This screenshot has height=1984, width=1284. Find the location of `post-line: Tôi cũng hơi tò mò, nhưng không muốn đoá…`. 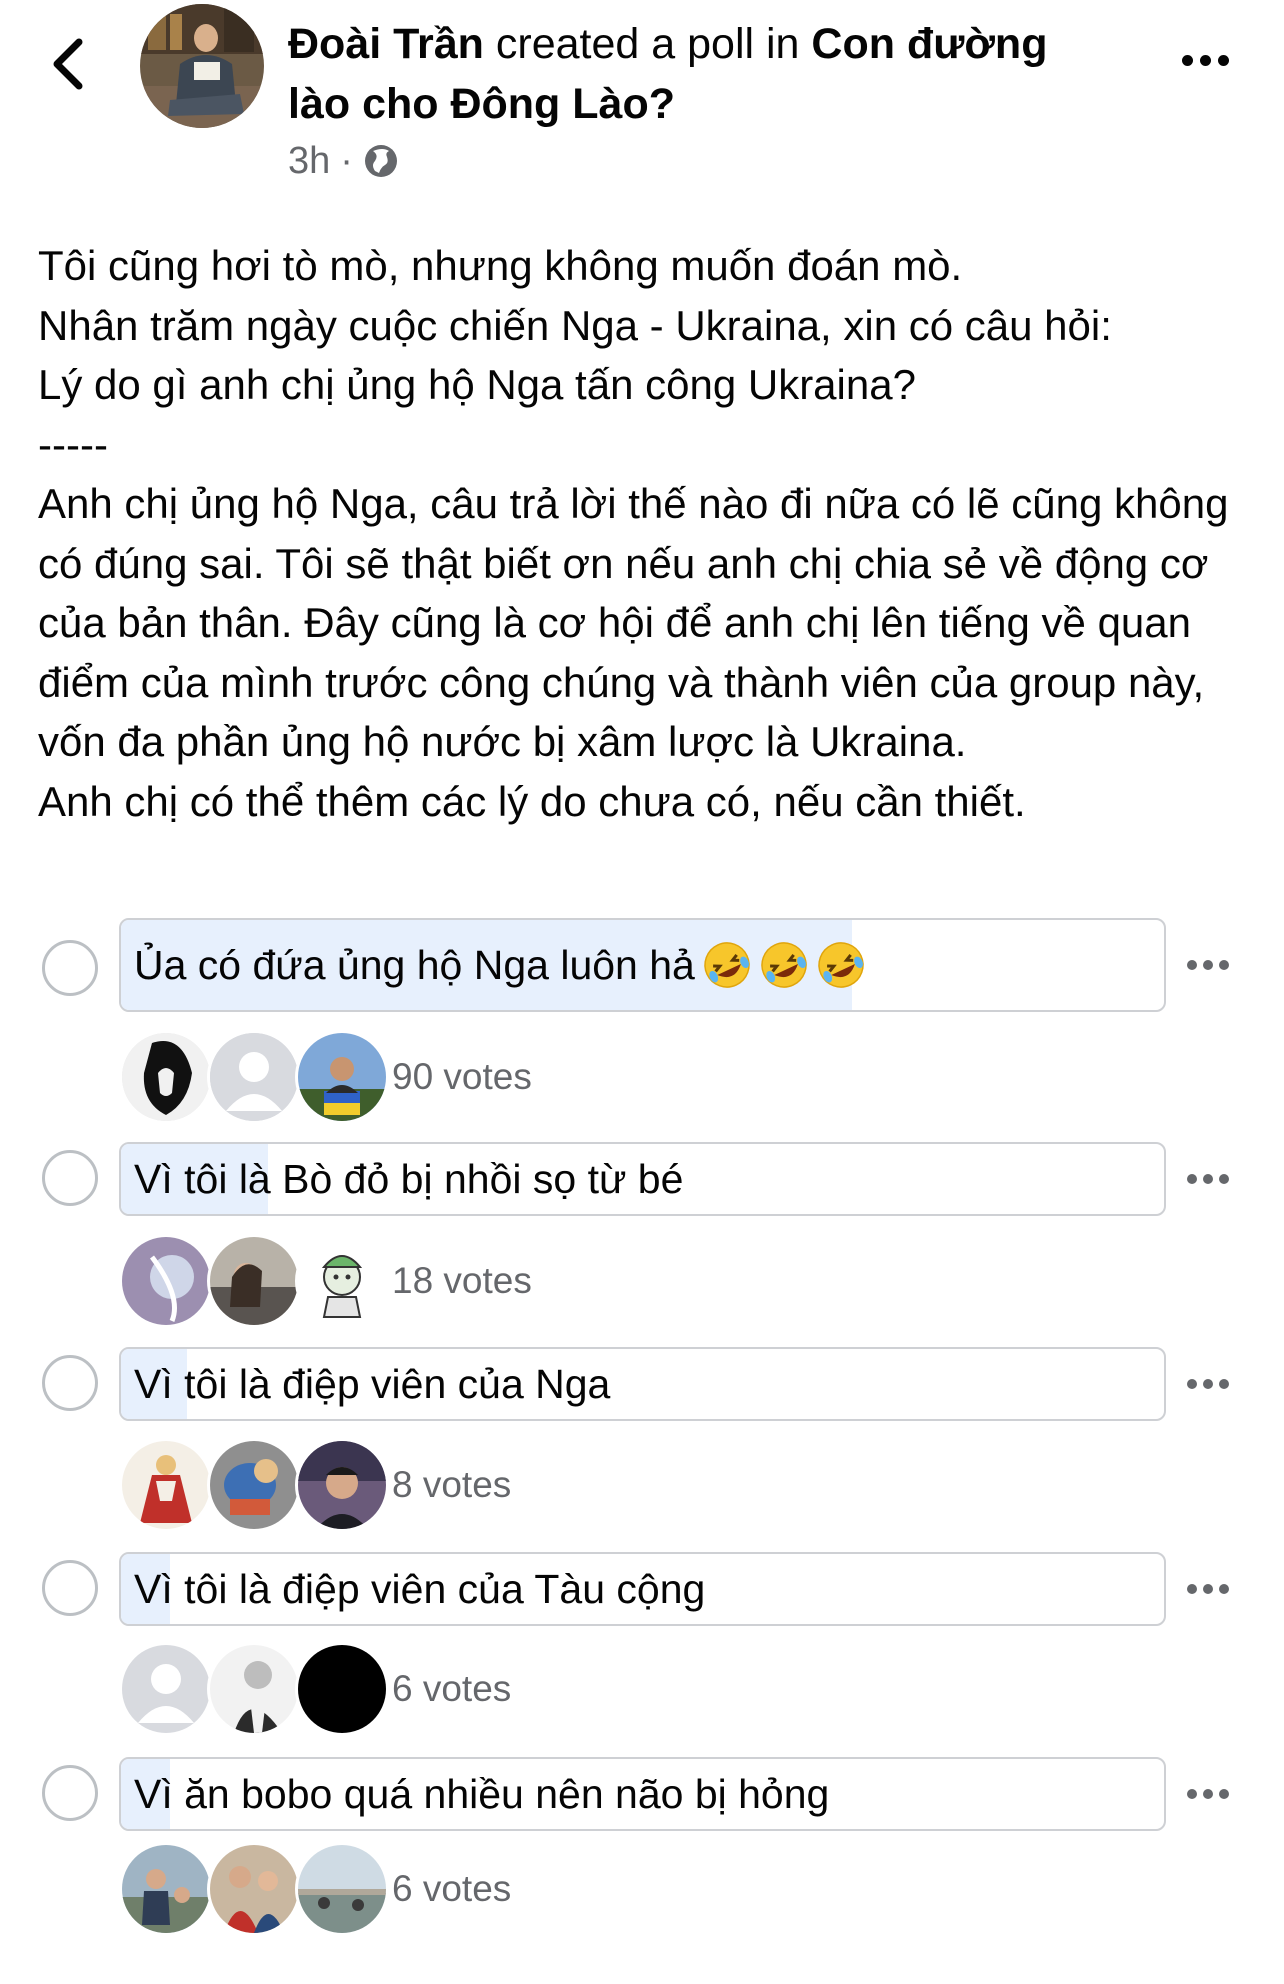

post-line: Tôi cũng hơi tò mò, nhưng không muốn đoá… is located at coordinates (500, 265).